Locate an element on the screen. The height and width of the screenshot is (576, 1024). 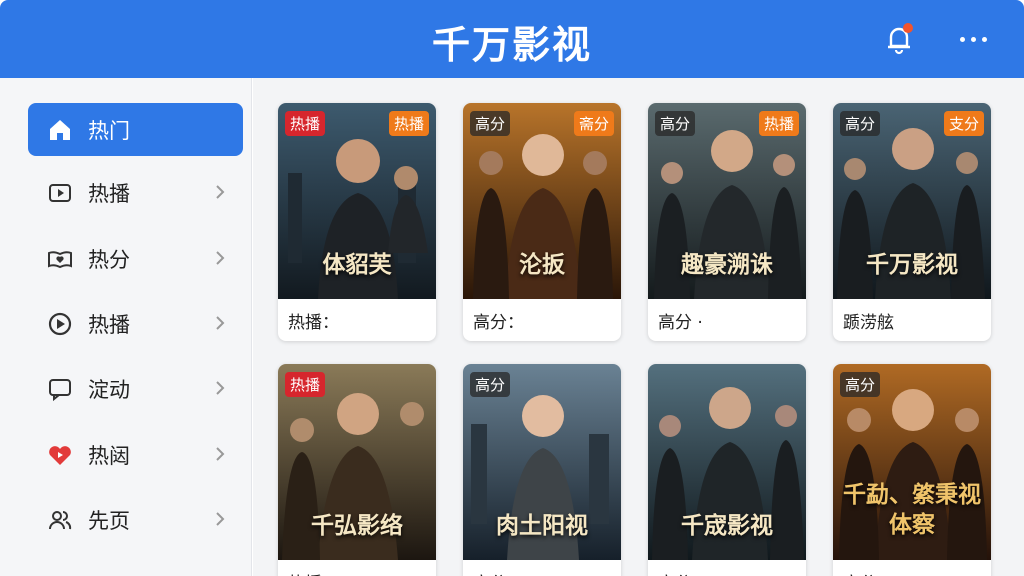
sidebar-item-activity: 淀动 is located at coordinates (135, 388).